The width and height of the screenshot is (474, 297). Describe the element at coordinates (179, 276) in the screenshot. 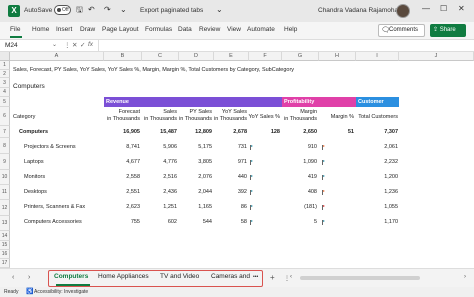

I see `sheet-tab-tv-and-video: TV and Video` at that location.